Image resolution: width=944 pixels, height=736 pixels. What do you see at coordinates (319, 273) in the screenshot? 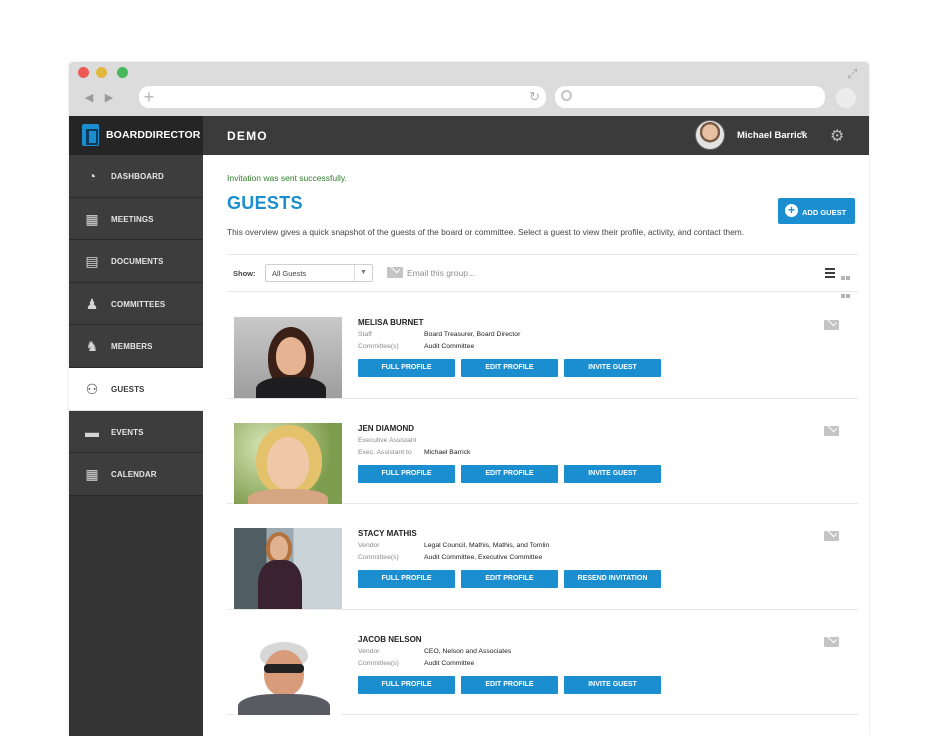
I see `guest-filter-select: All Guests ▼` at bounding box center [319, 273].